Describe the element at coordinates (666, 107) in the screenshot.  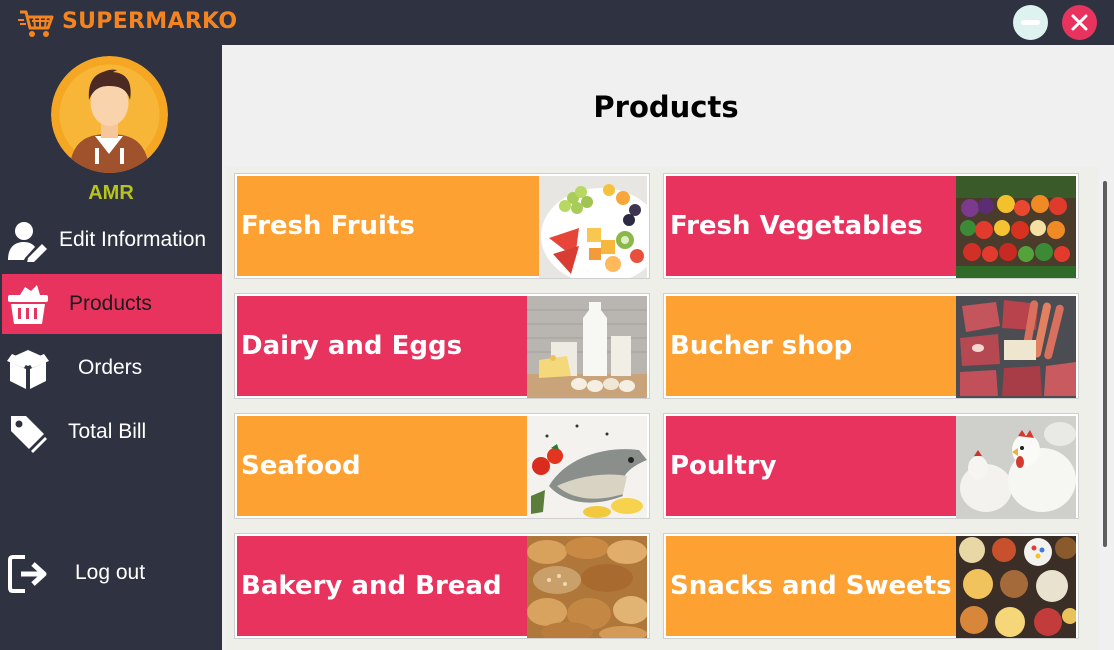
I see `page-title: Products` at that location.